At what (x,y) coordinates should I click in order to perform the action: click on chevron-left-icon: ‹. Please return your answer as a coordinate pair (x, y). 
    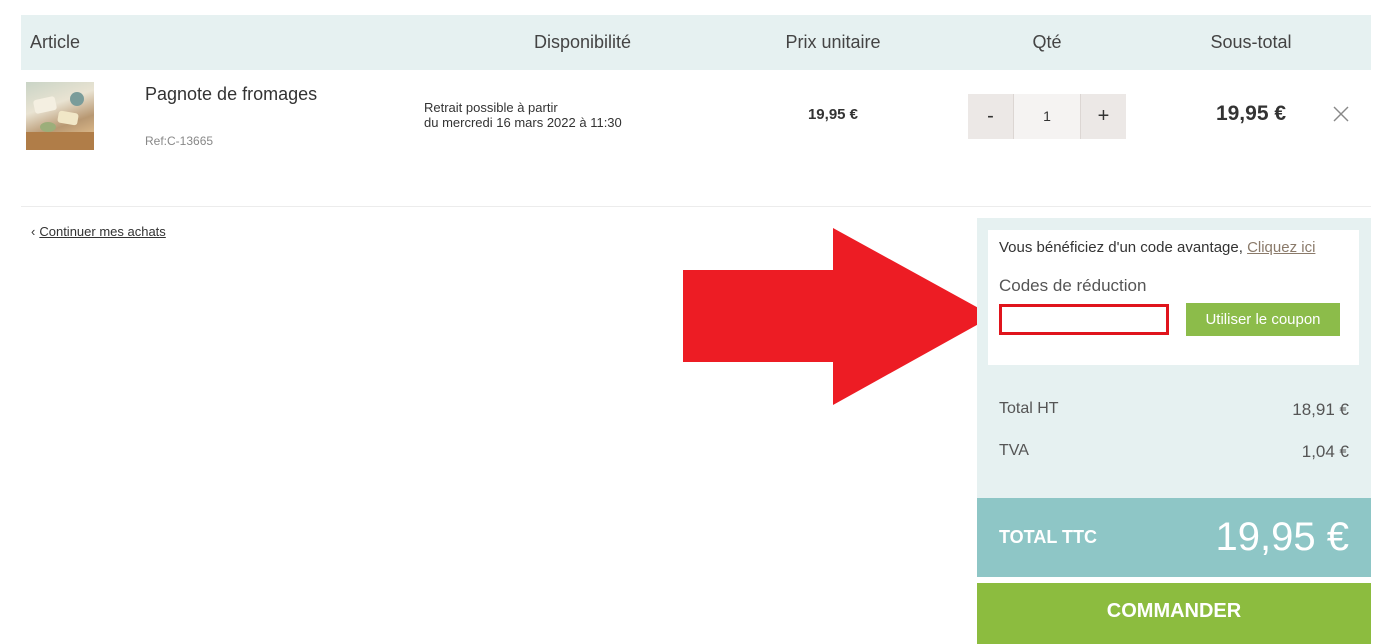
    Looking at the image, I should click on (33, 231).